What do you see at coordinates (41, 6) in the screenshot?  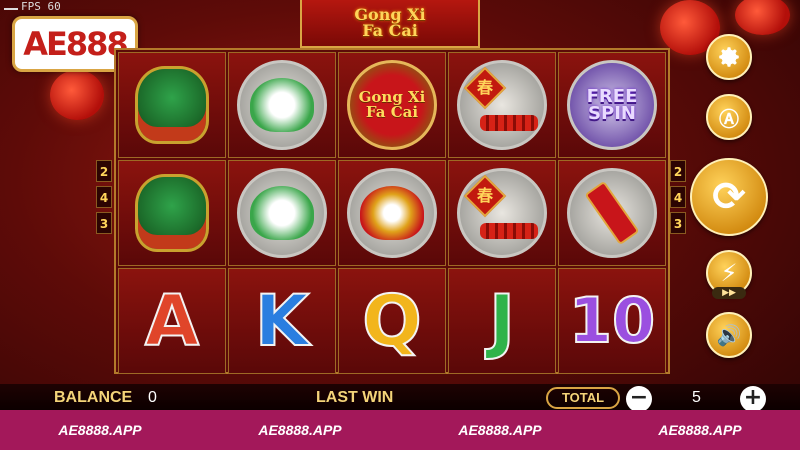 I see `fps-label: FPS 60` at bounding box center [41, 6].